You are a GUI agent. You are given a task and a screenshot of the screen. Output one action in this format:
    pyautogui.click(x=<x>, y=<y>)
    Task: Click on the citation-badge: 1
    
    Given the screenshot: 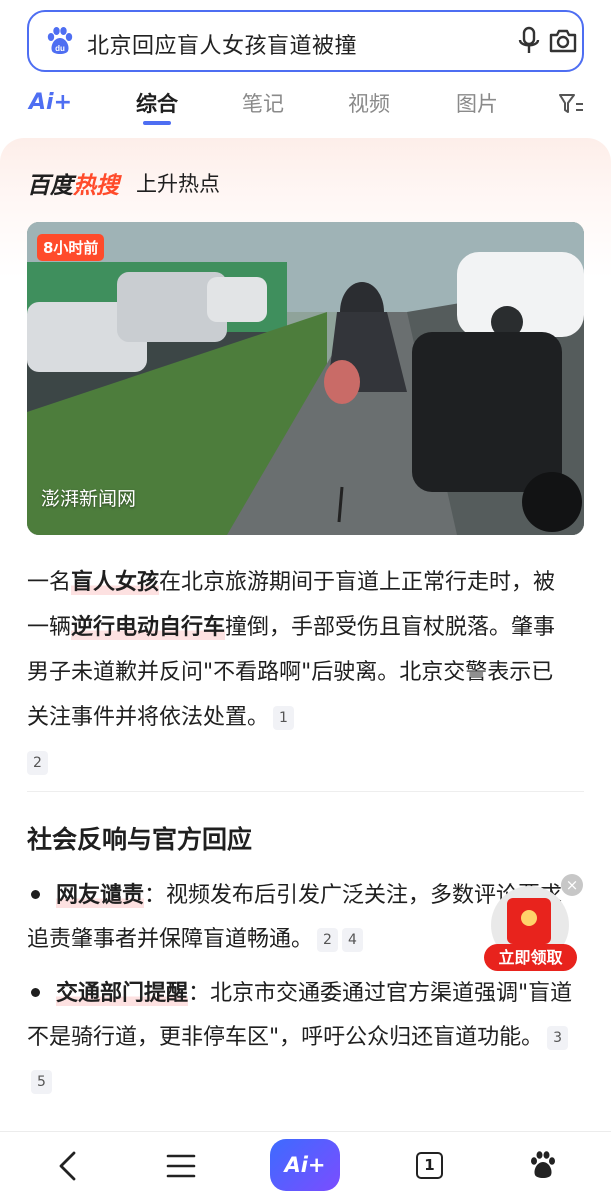 What is the action you would take?
    pyautogui.click(x=283, y=718)
    